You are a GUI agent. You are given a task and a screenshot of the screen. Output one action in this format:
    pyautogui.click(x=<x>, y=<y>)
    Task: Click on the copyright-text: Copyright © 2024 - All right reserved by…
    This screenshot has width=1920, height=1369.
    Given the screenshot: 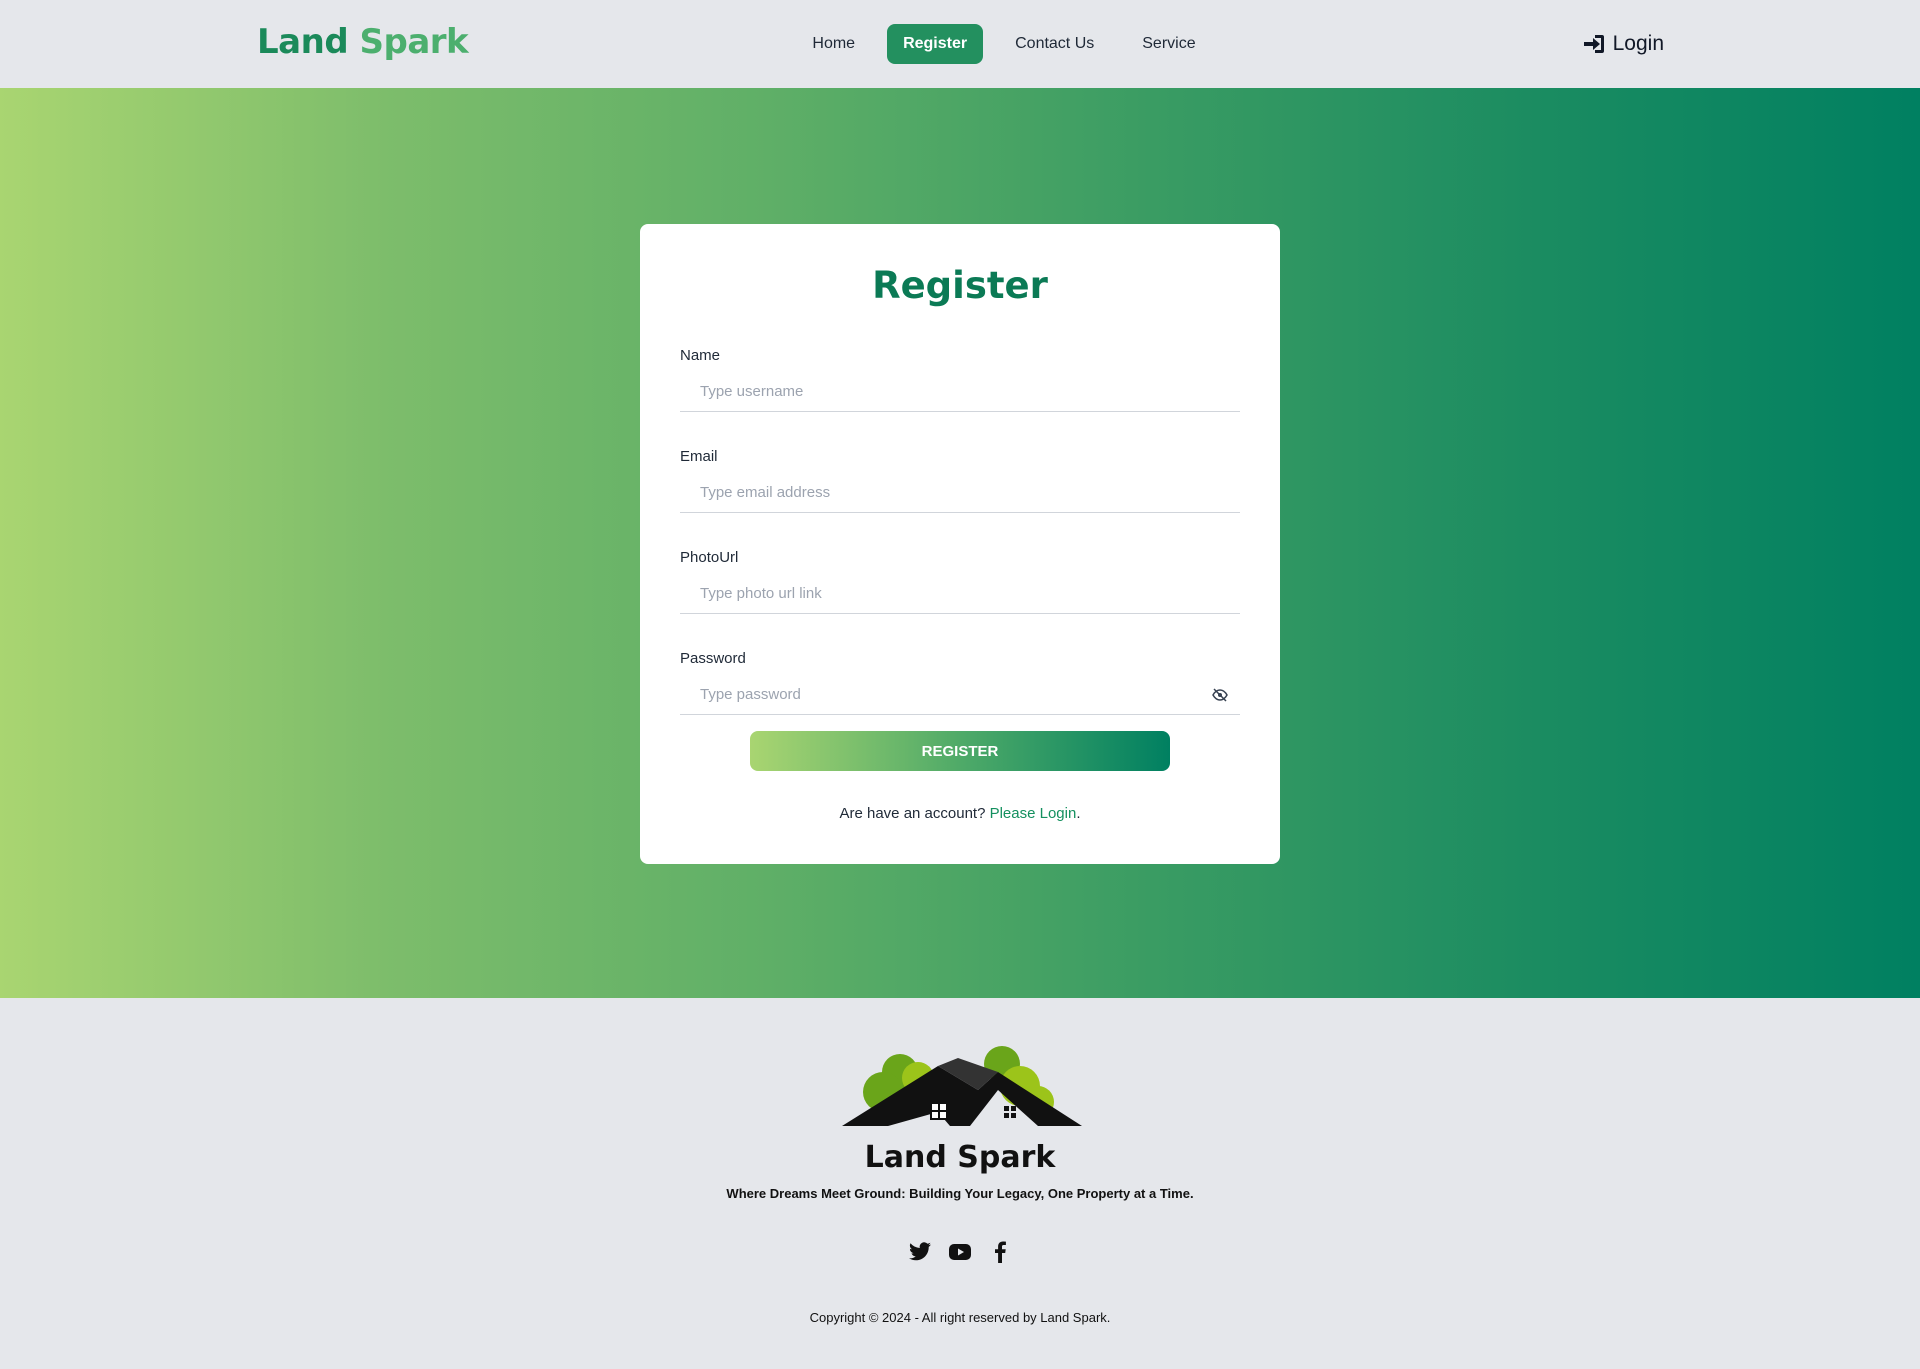 What is the action you would take?
    pyautogui.click(x=960, y=1317)
    